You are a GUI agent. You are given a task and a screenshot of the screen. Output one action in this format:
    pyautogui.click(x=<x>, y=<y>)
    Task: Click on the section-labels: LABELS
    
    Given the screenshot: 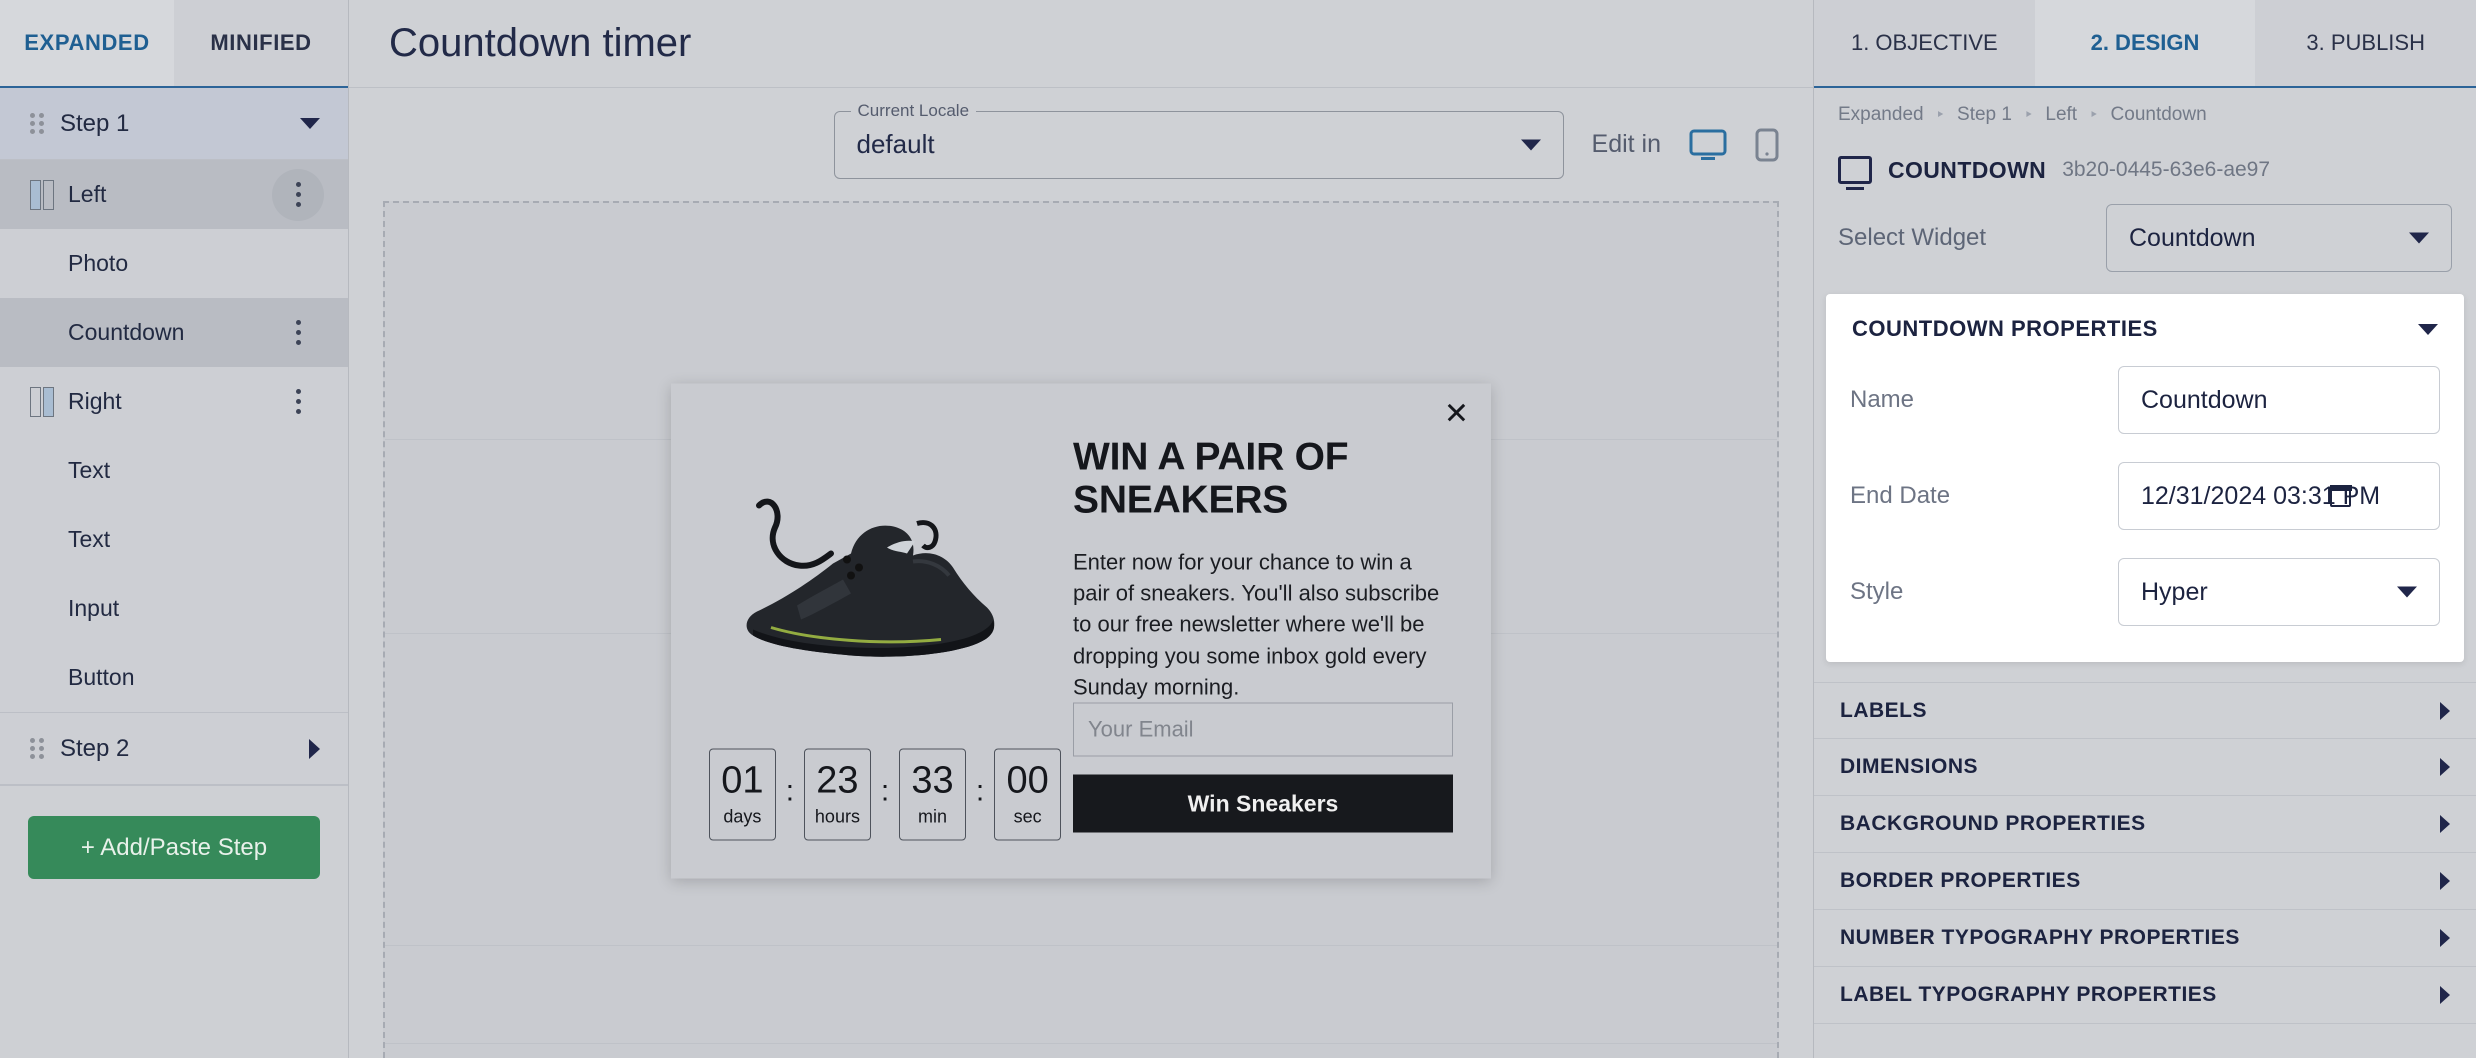 What is the action you would take?
    pyautogui.click(x=2145, y=710)
    